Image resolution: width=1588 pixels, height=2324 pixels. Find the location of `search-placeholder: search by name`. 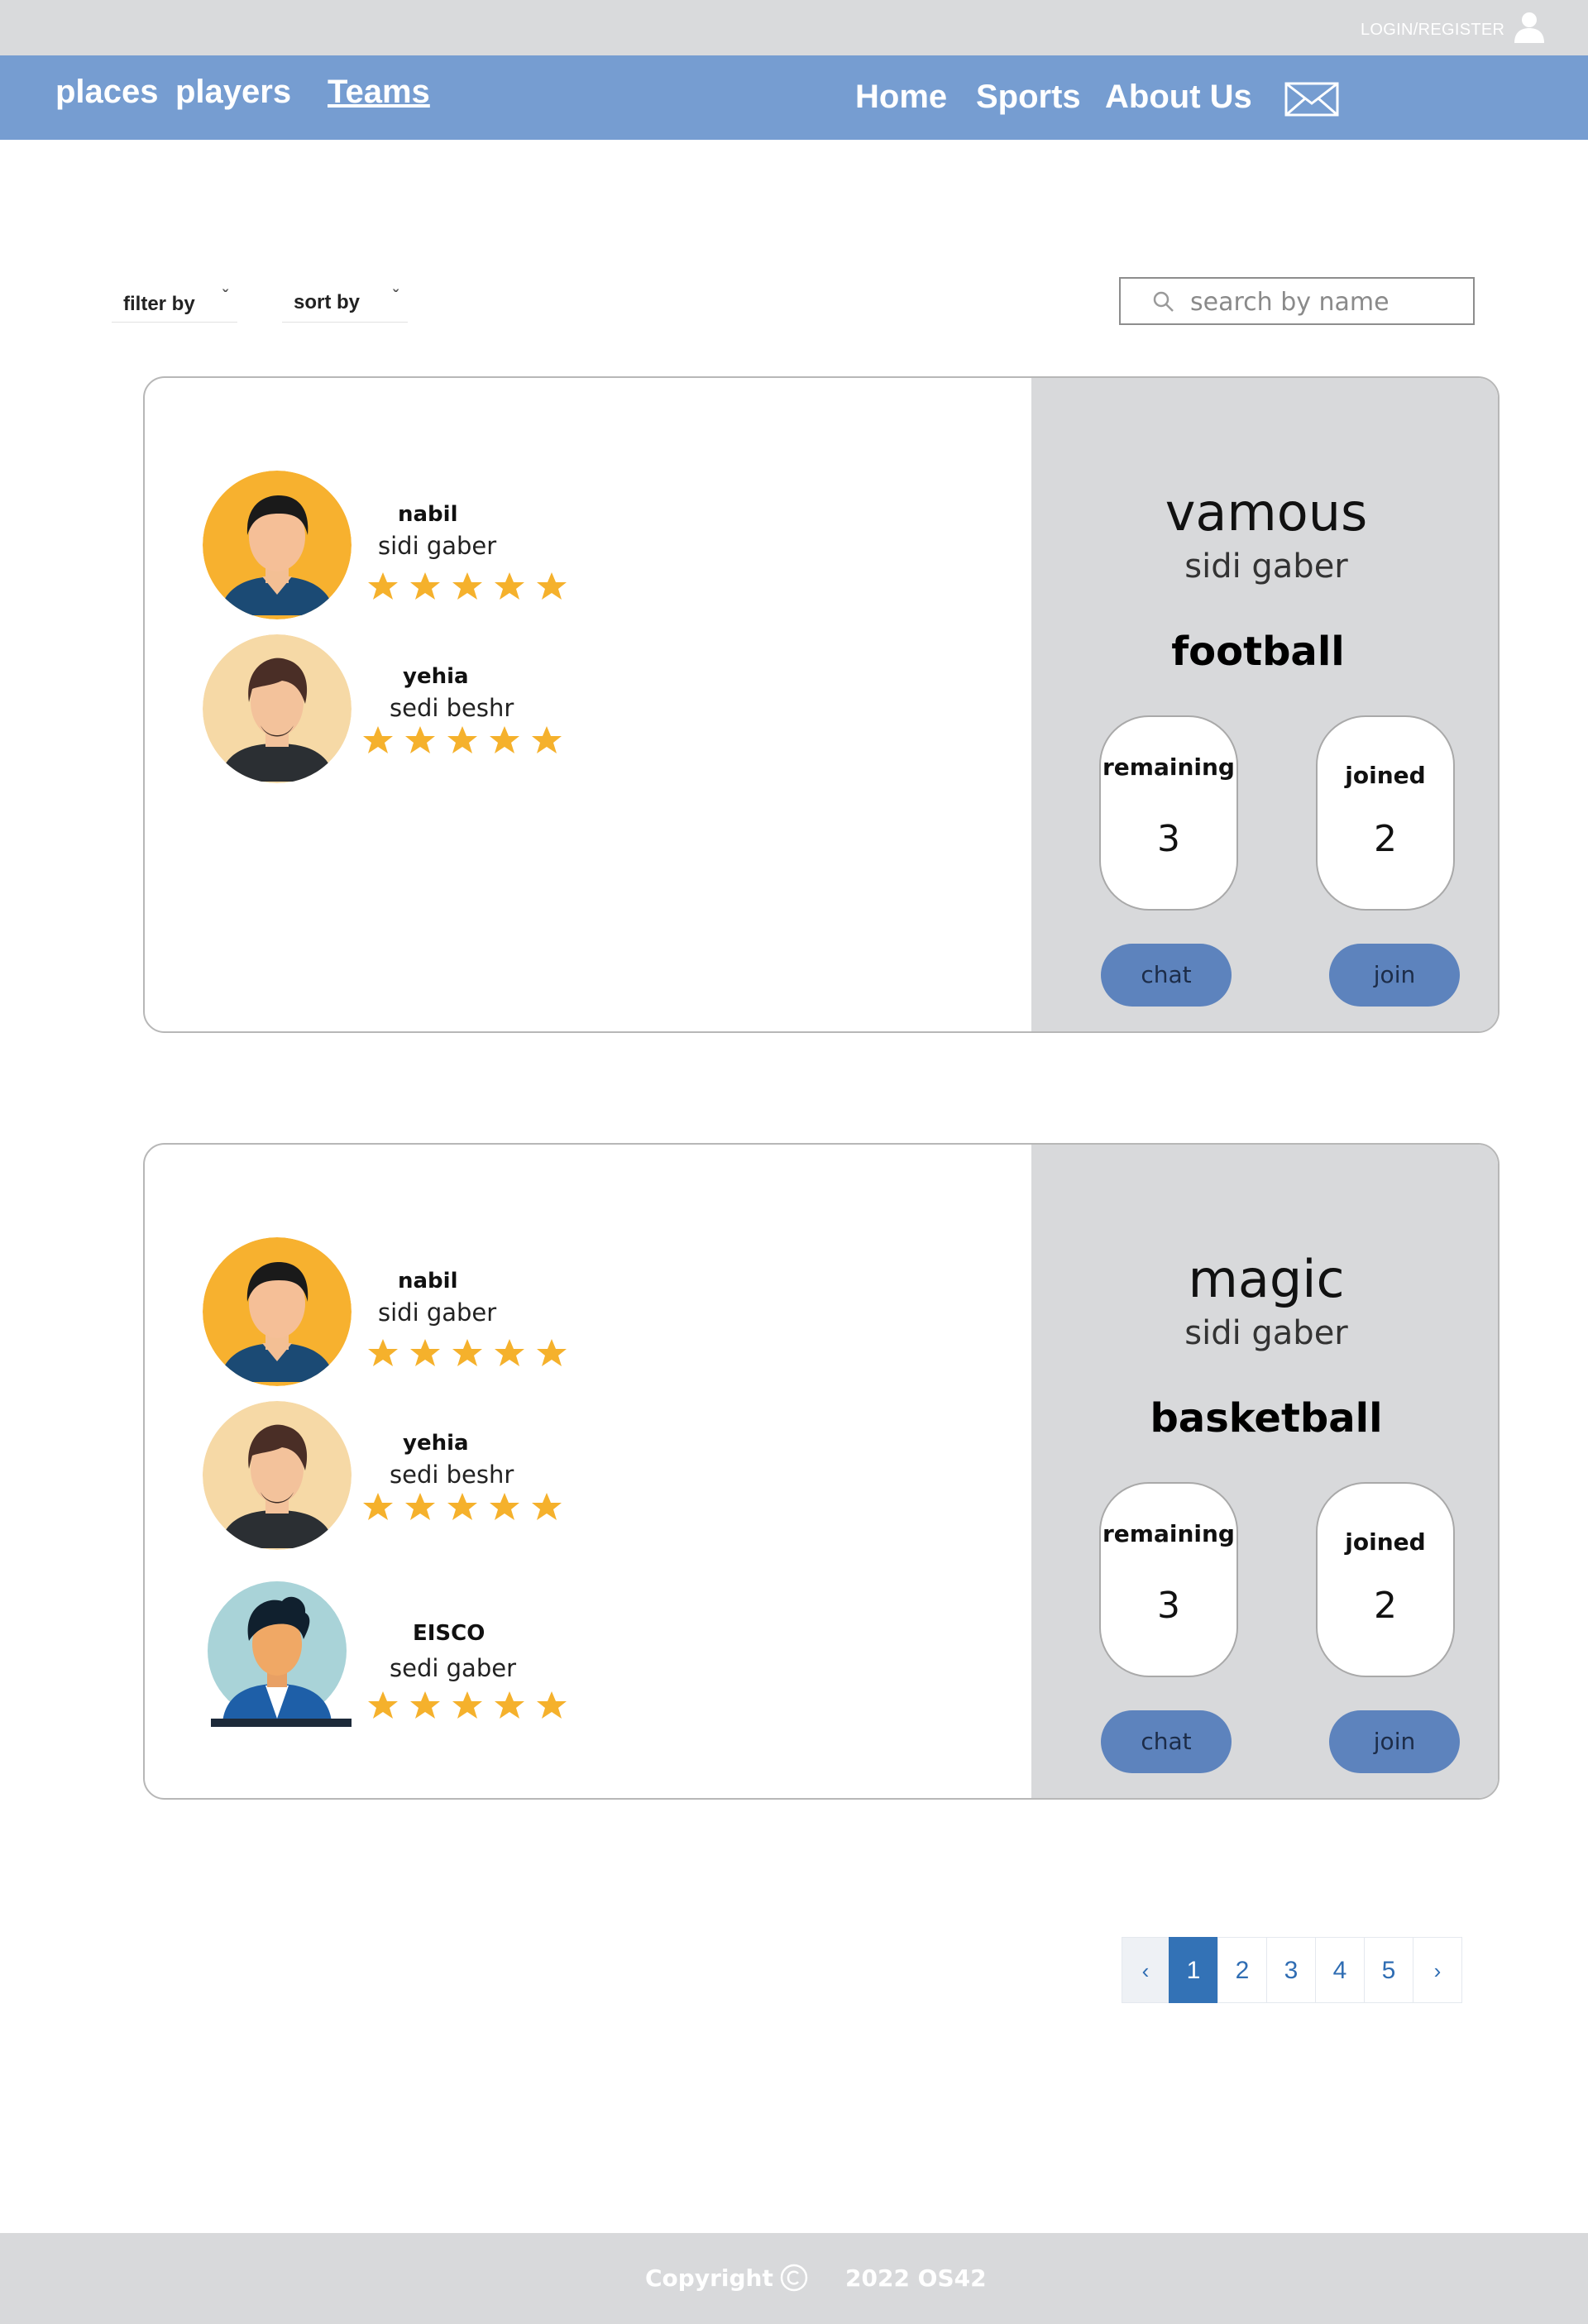

search-placeholder: search by name is located at coordinates (1290, 302).